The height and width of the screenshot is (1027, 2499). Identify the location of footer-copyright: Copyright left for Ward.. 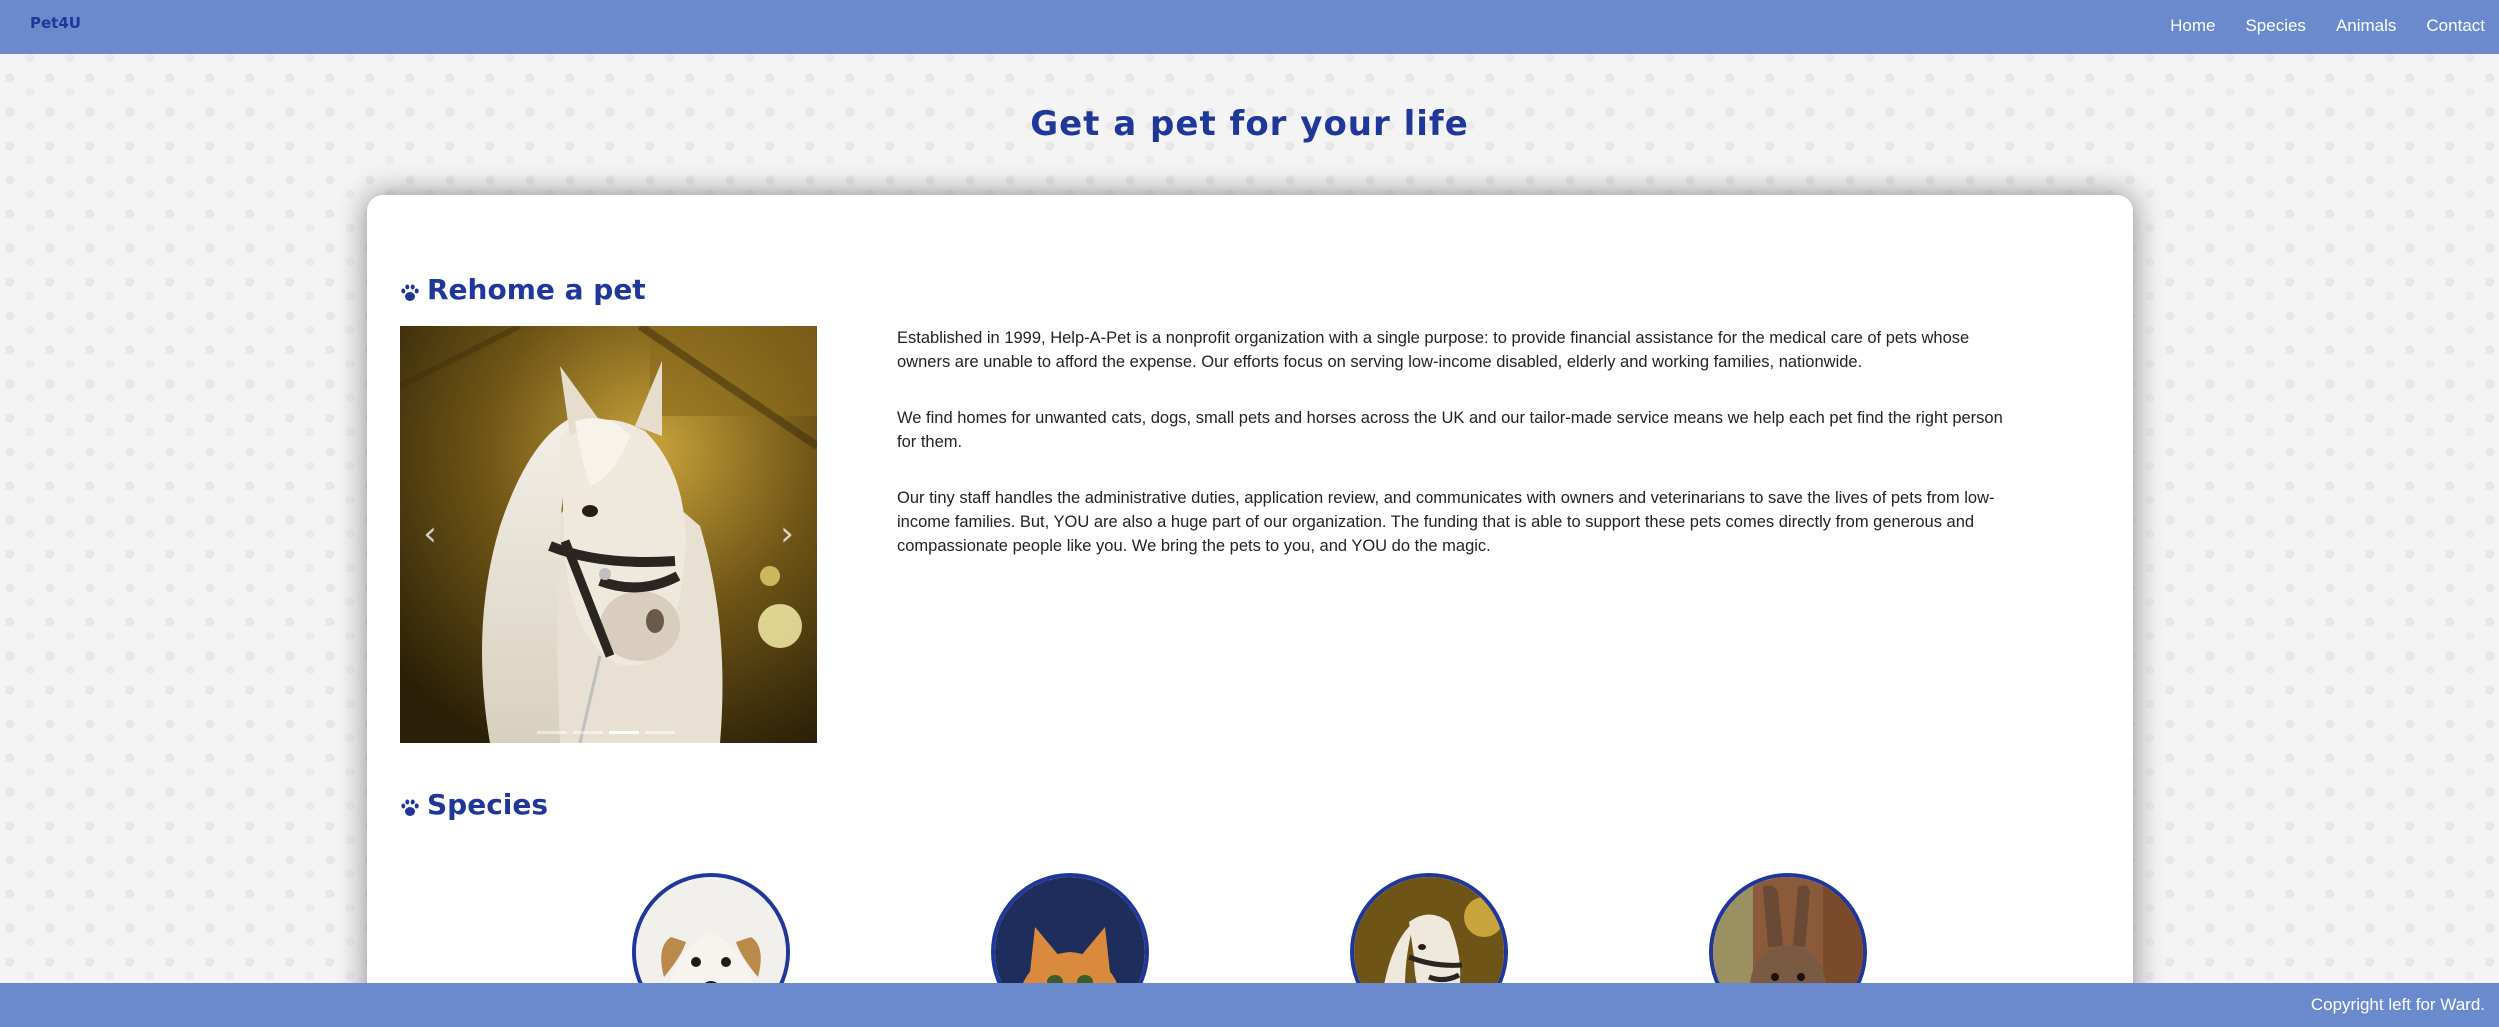
(2397, 1004).